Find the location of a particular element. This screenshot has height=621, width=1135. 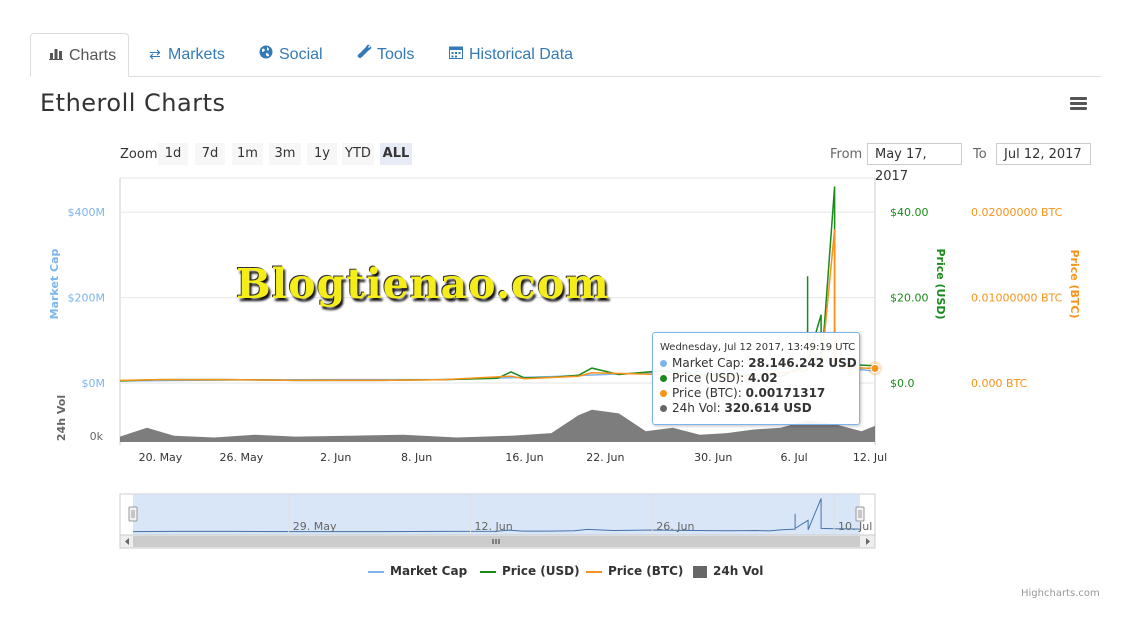

x-tick-label: 20. May is located at coordinates (161, 457).